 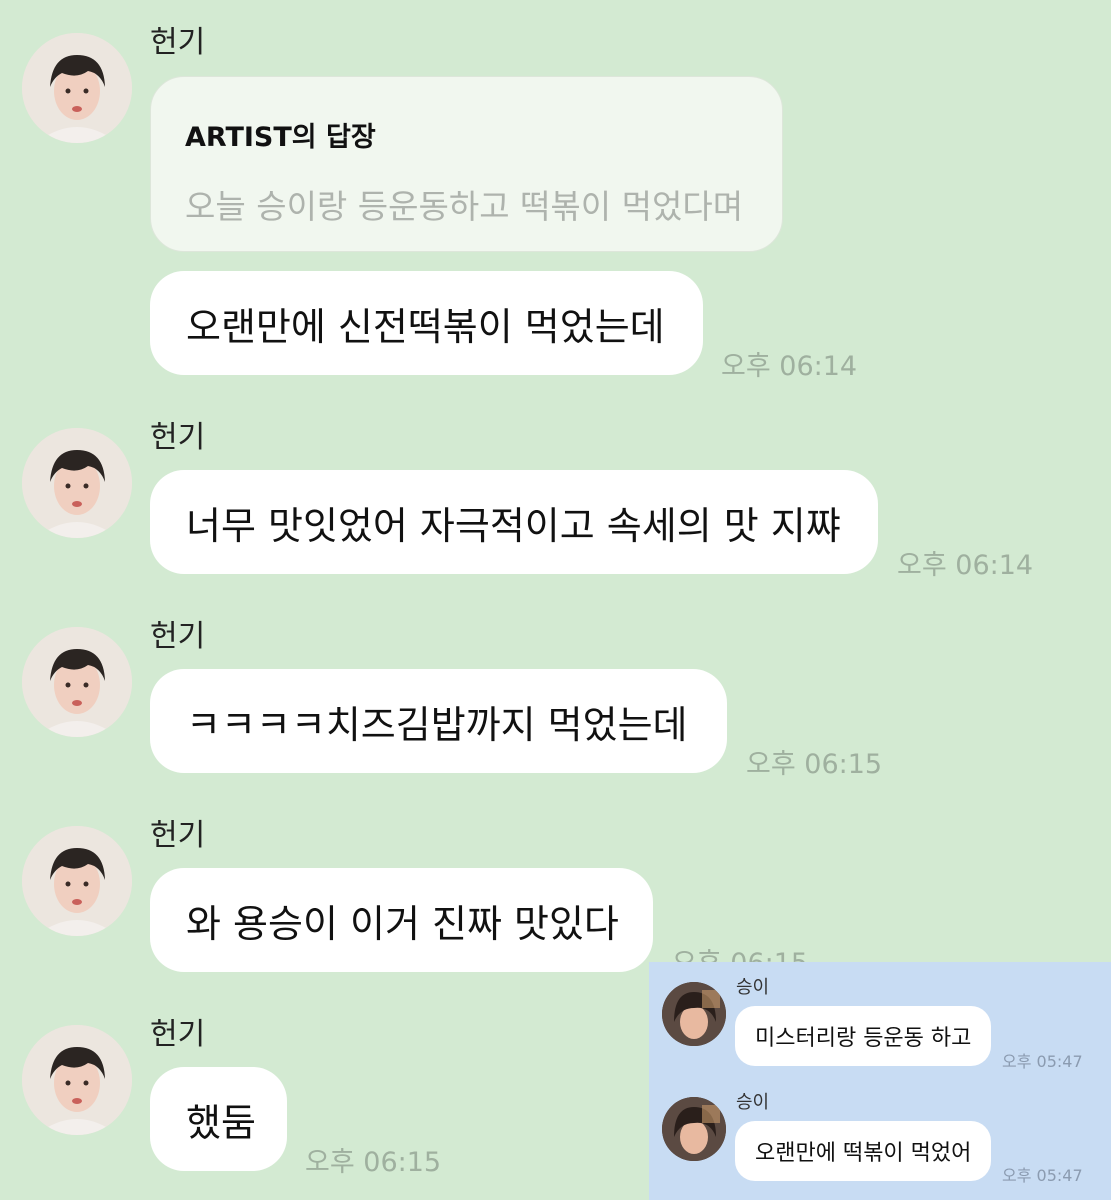 I want to click on message-bubble: 했둠, so click(x=218, y=1119).